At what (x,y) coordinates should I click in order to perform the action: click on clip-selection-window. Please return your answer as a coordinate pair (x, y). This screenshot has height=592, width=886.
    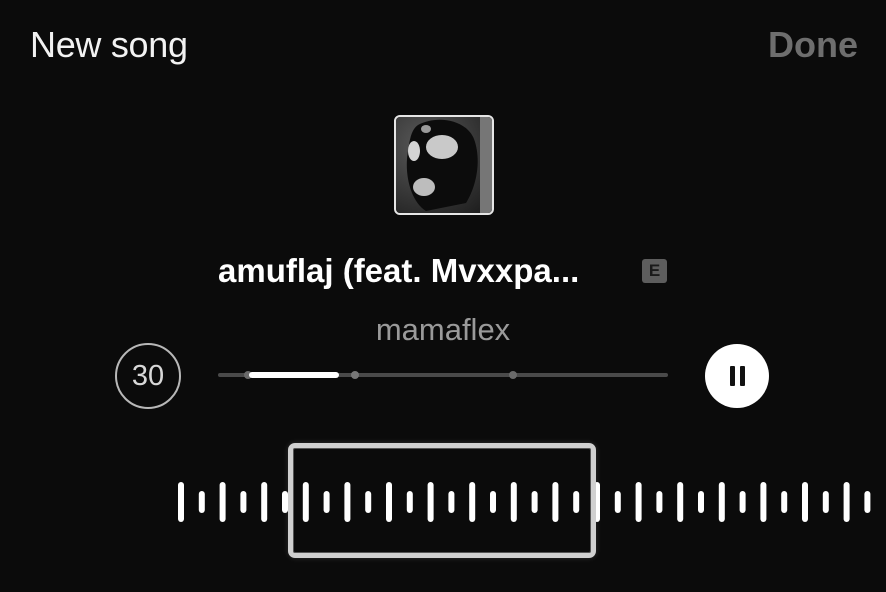
    Looking at the image, I should click on (442, 500).